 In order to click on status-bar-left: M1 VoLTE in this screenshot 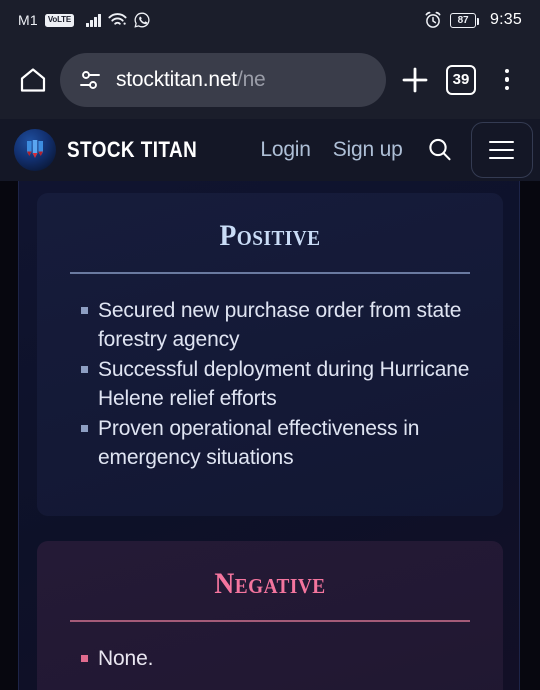, I will do `click(84, 20)`.